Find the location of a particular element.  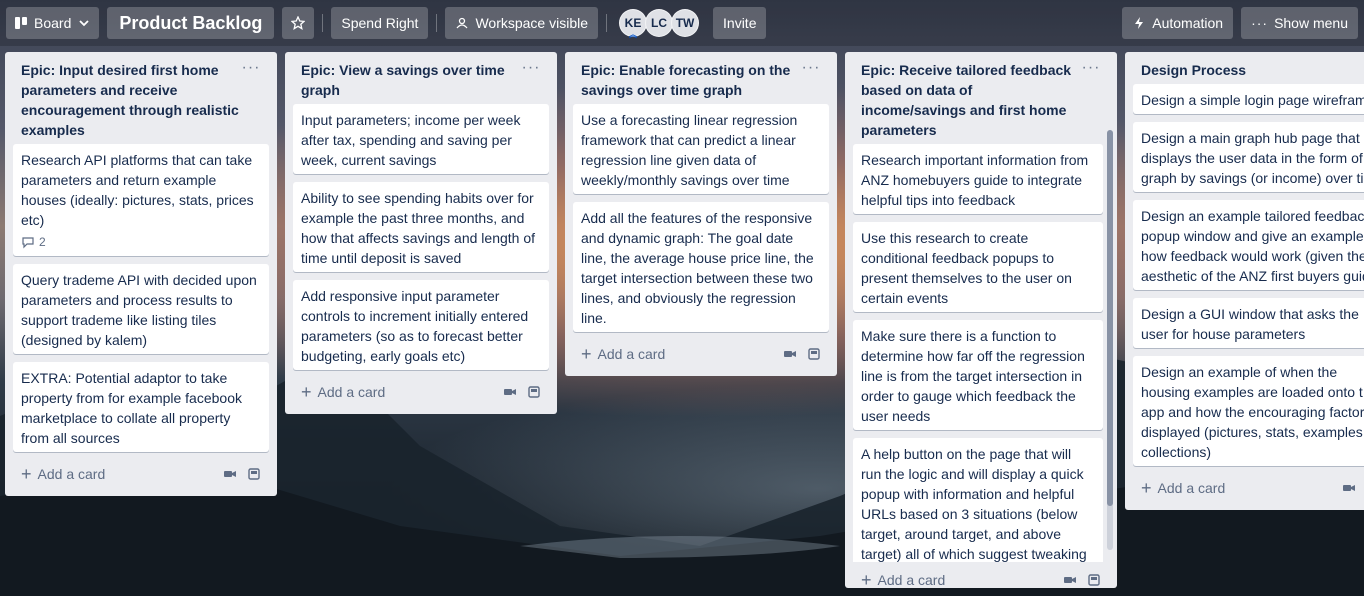

card: Design a simple login page wirefram is located at coordinates (1248, 99).